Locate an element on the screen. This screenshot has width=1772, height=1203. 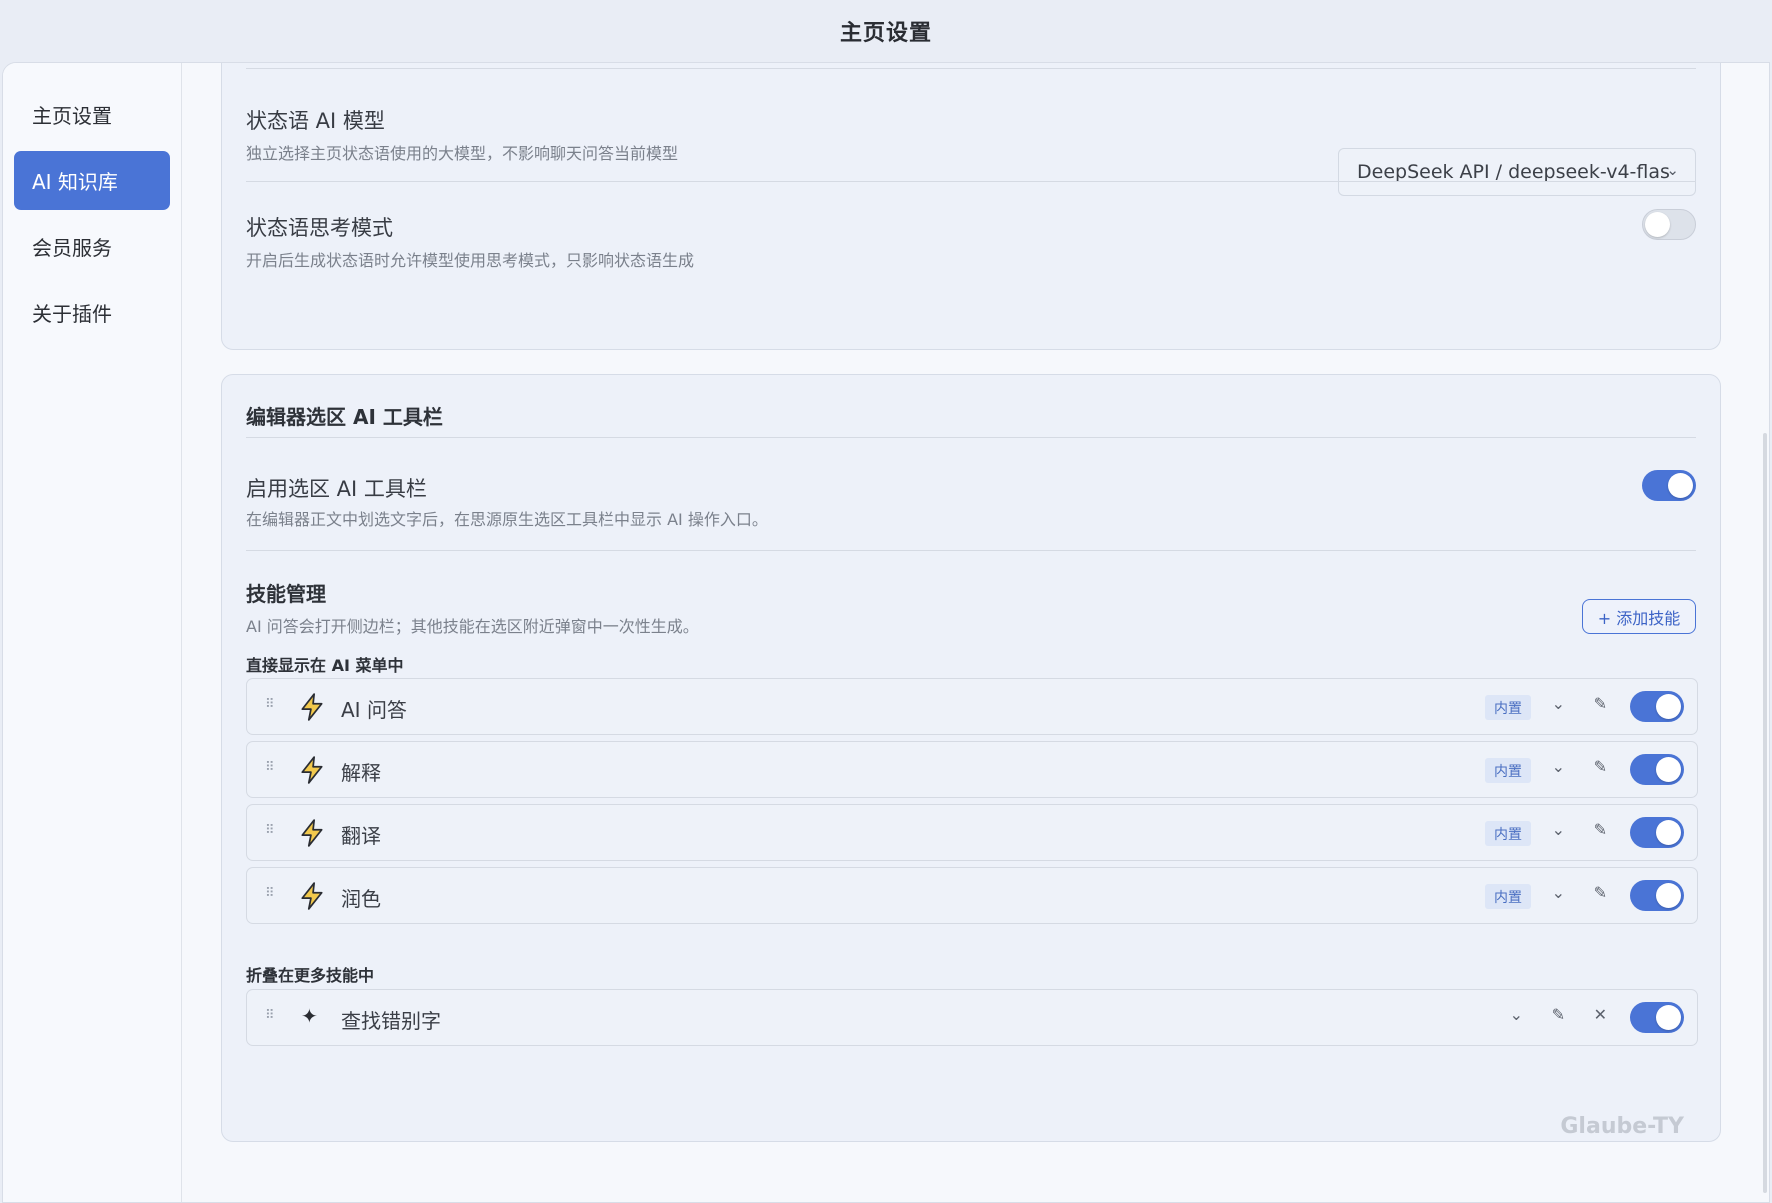
sidebar-item-ai-knowledge: AI 知识库 is located at coordinates (92, 180).